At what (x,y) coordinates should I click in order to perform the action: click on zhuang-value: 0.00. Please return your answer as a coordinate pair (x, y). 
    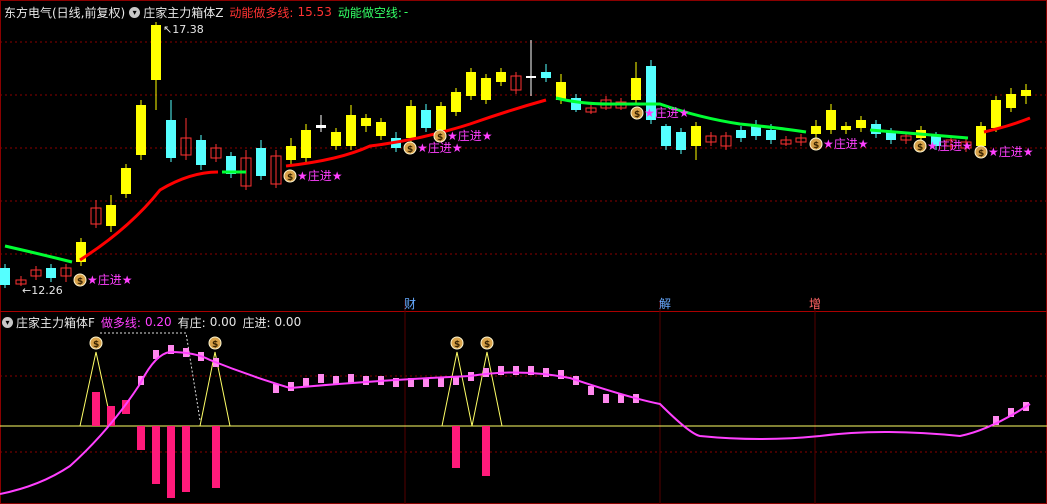
    Looking at the image, I should click on (223, 322).